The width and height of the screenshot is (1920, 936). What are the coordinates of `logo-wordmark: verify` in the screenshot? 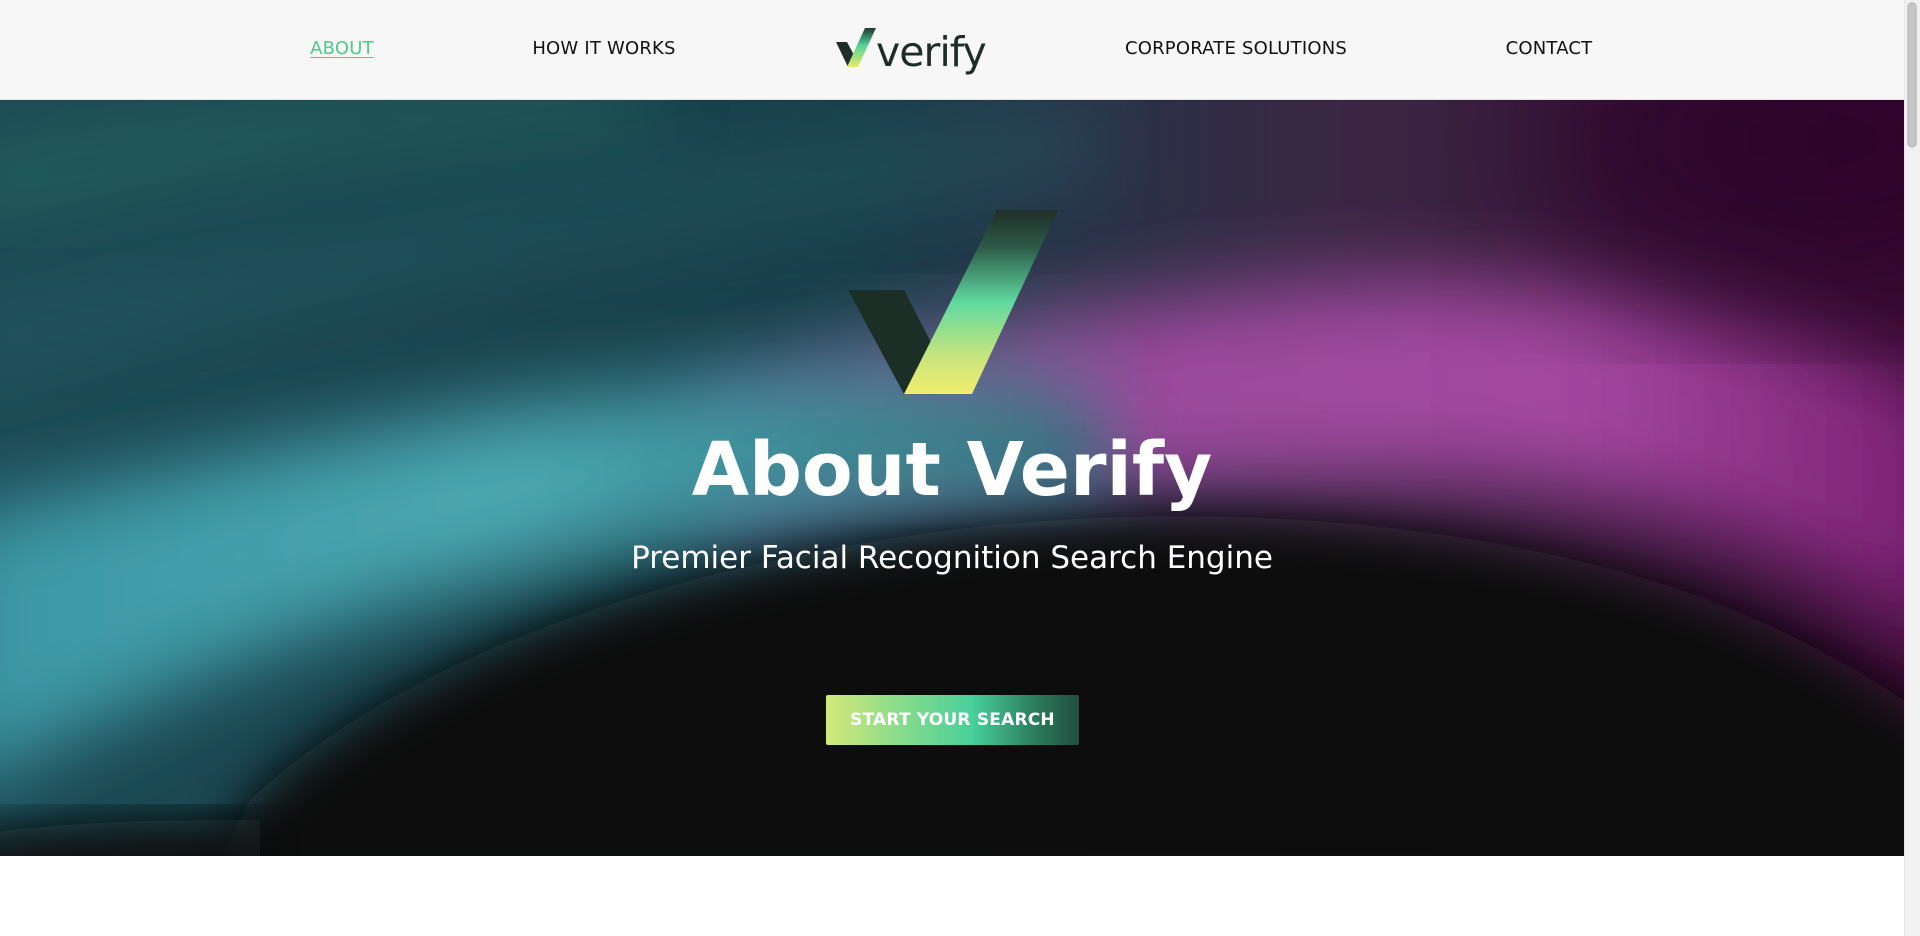 It's located at (931, 52).